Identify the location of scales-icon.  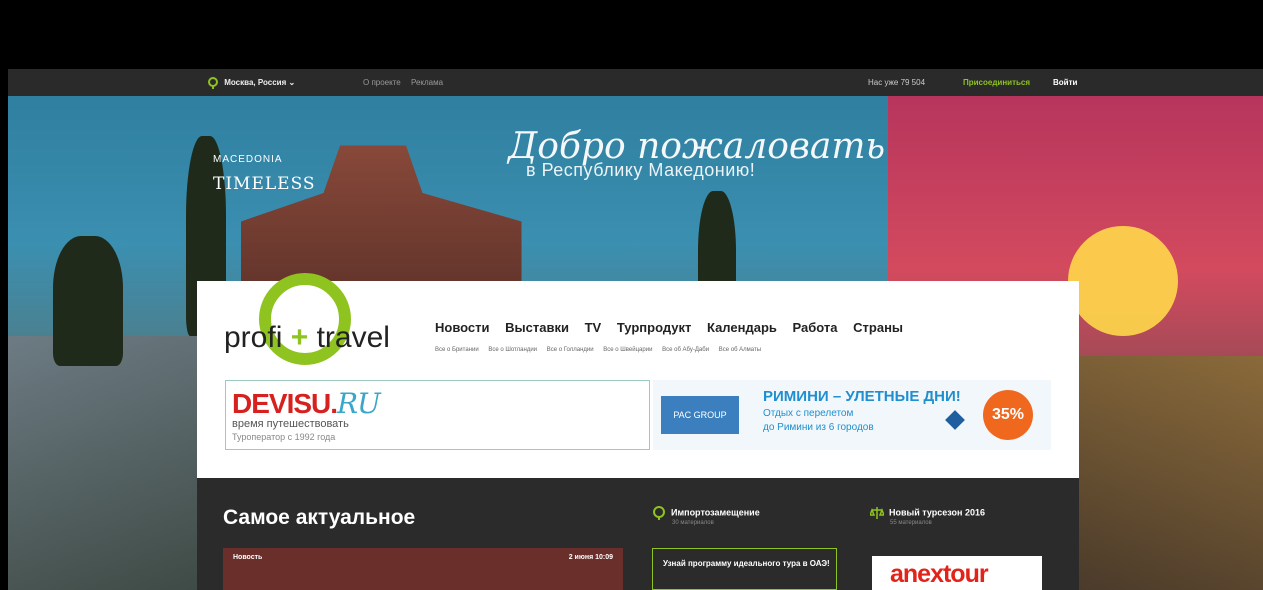
(877, 513).